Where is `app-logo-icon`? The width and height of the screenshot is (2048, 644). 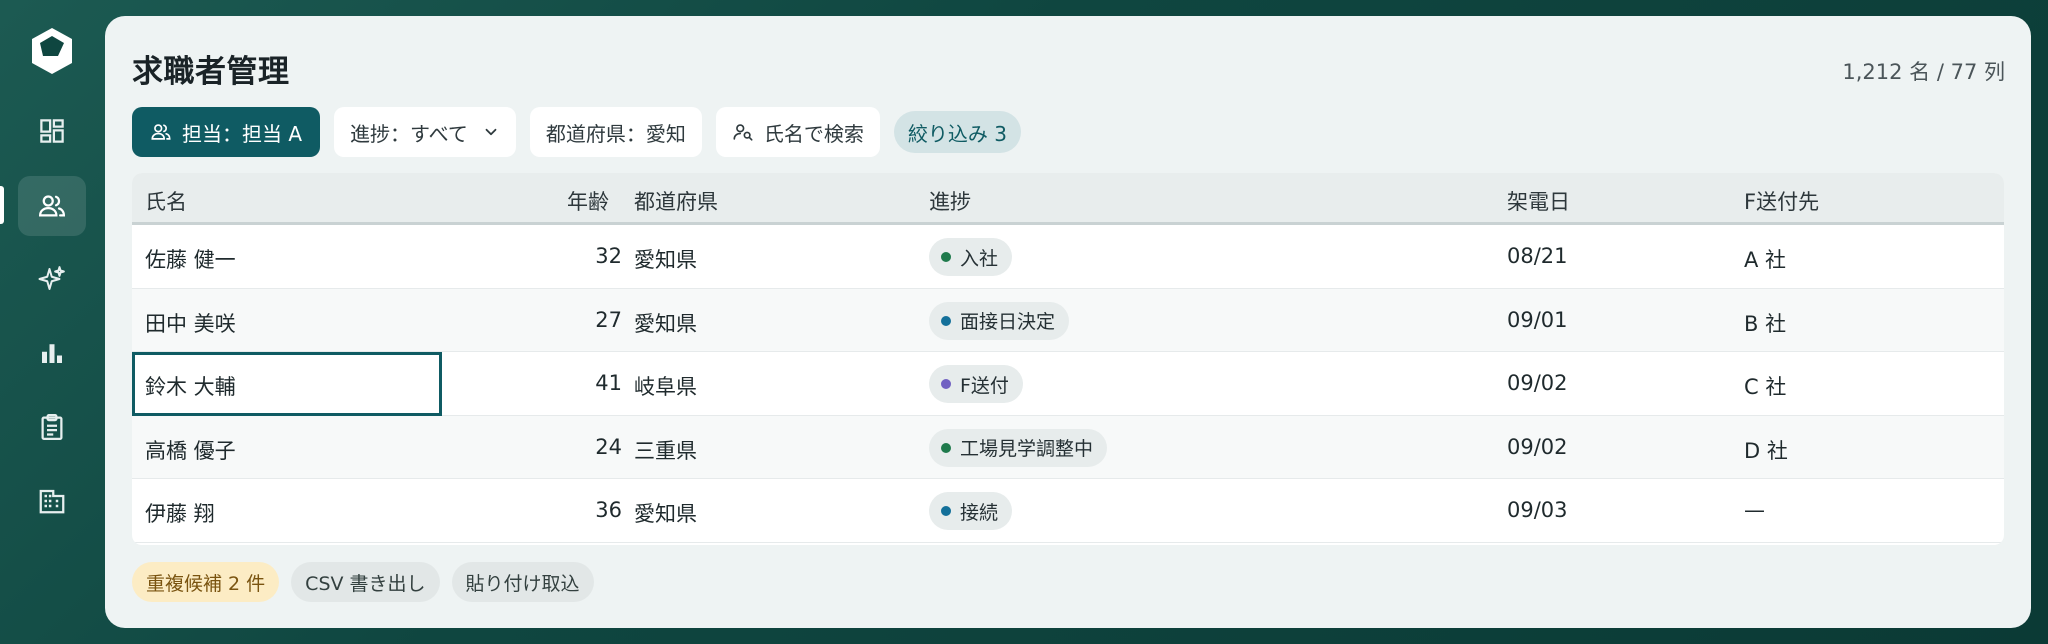 app-logo-icon is located at coordinates (52, 51).